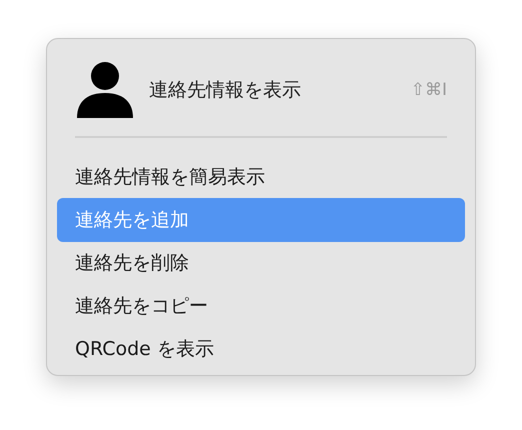 The image size is (522, 430). What do you see at coordinates (261, 306) in the screenshot?
I see `menu-item: 連絡先をコピー` at bounding box center [261, 306].